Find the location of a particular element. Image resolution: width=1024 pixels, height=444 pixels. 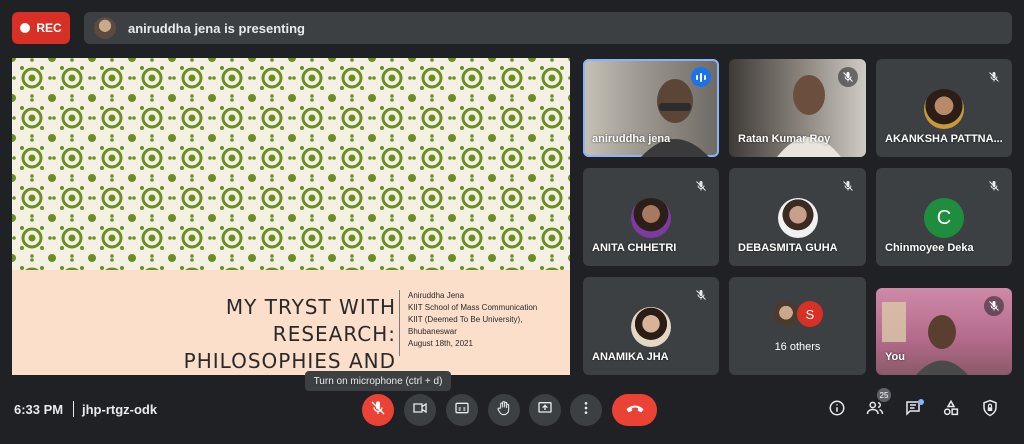

slide-school: KIIT School of Mass Communication is located at coordinates (473, 307).